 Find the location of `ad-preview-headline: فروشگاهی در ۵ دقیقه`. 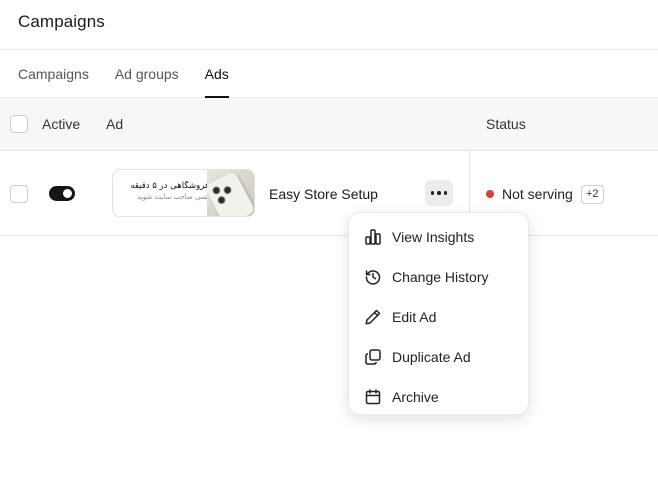

ad-preview-headline: فروشگاهی در ۵ دقیقه is located at coordinates (169, 186).